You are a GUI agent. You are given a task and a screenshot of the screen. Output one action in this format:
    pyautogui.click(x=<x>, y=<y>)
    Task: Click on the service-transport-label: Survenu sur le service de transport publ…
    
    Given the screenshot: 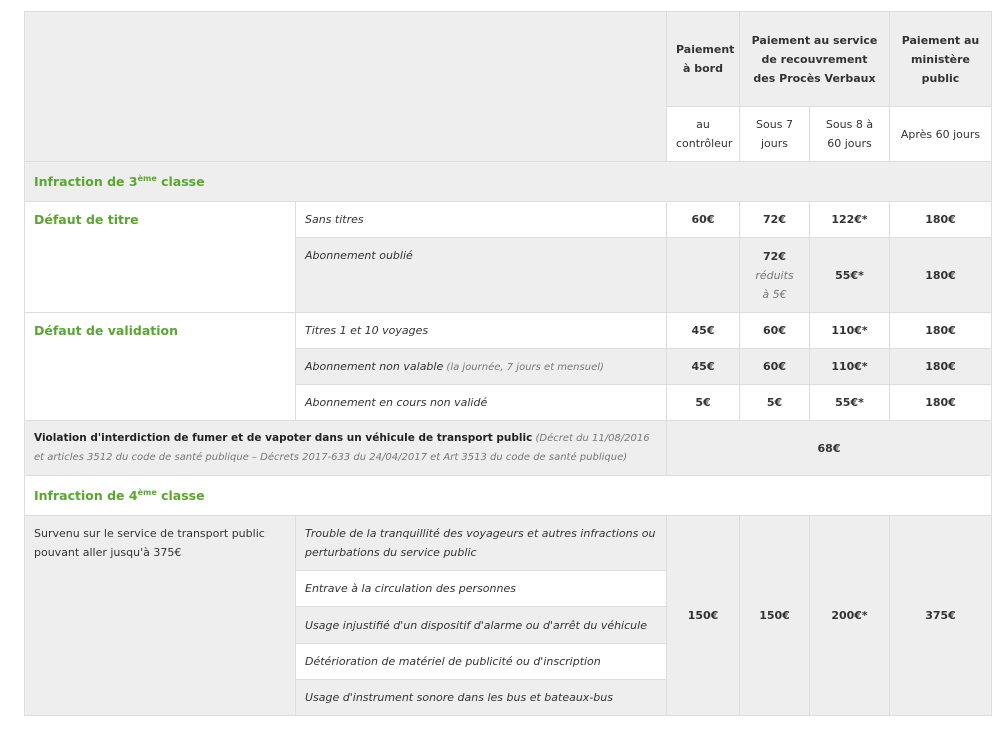 What is the action you would take?
    pyautogui.click(x=160, y=615)
    